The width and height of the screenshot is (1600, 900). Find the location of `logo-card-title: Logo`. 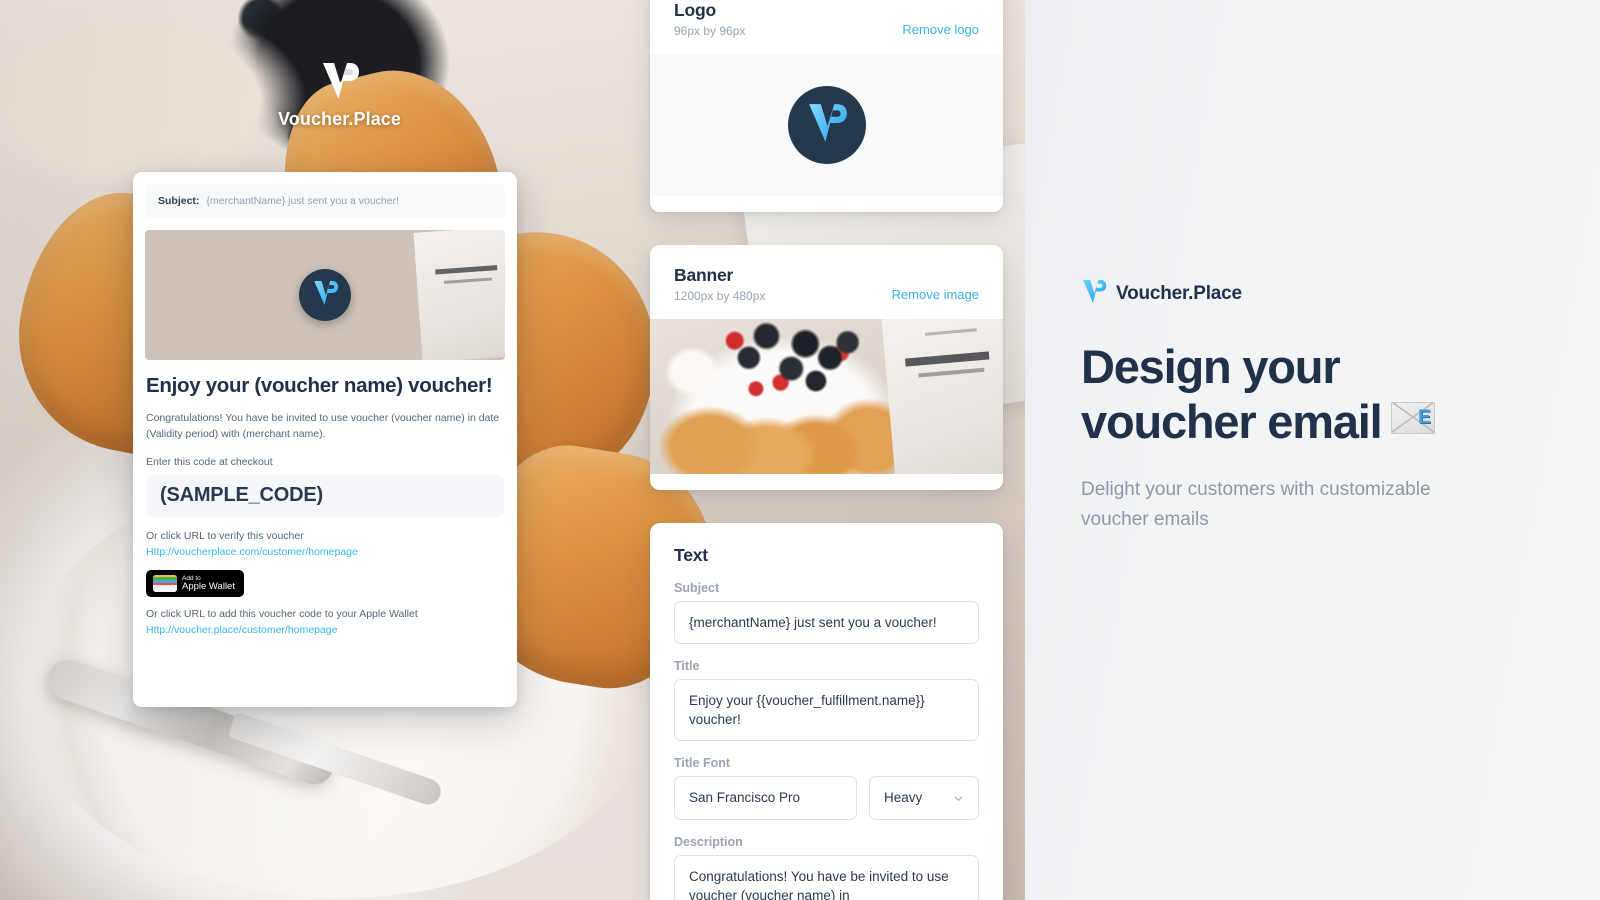

logo-card-title: Logo is located at coordinates (695, 10).